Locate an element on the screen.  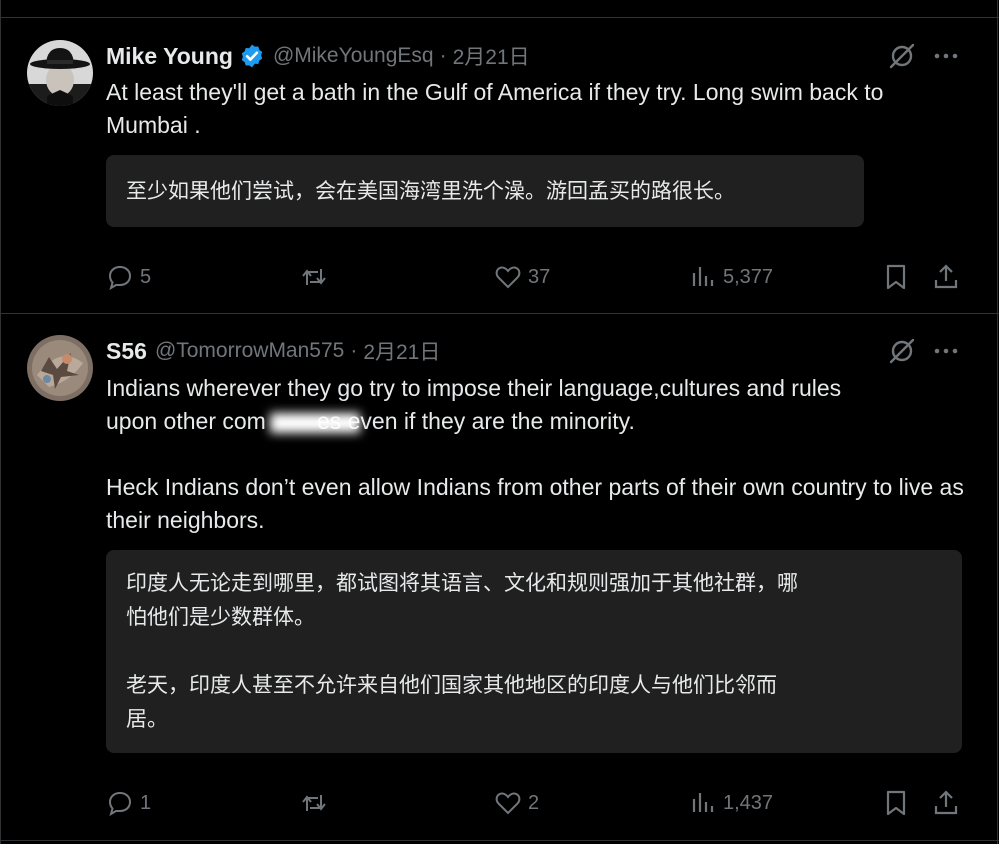
reply-button: 5 is located at coordinates (128, 277).